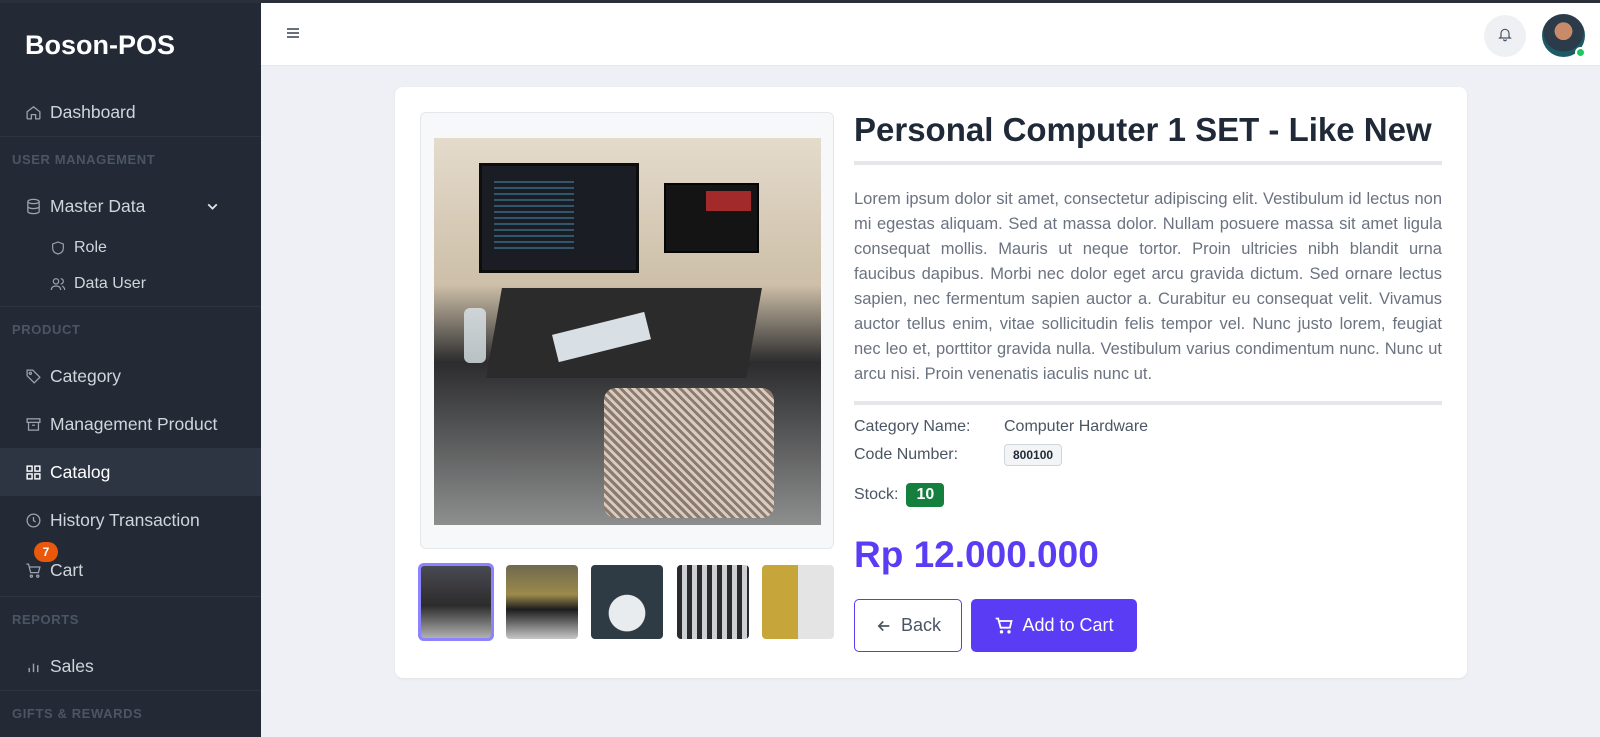 The image size is (1600, 737). I want to click on sidebar-item-history-transaction: History Transaction, so click(130, 520).